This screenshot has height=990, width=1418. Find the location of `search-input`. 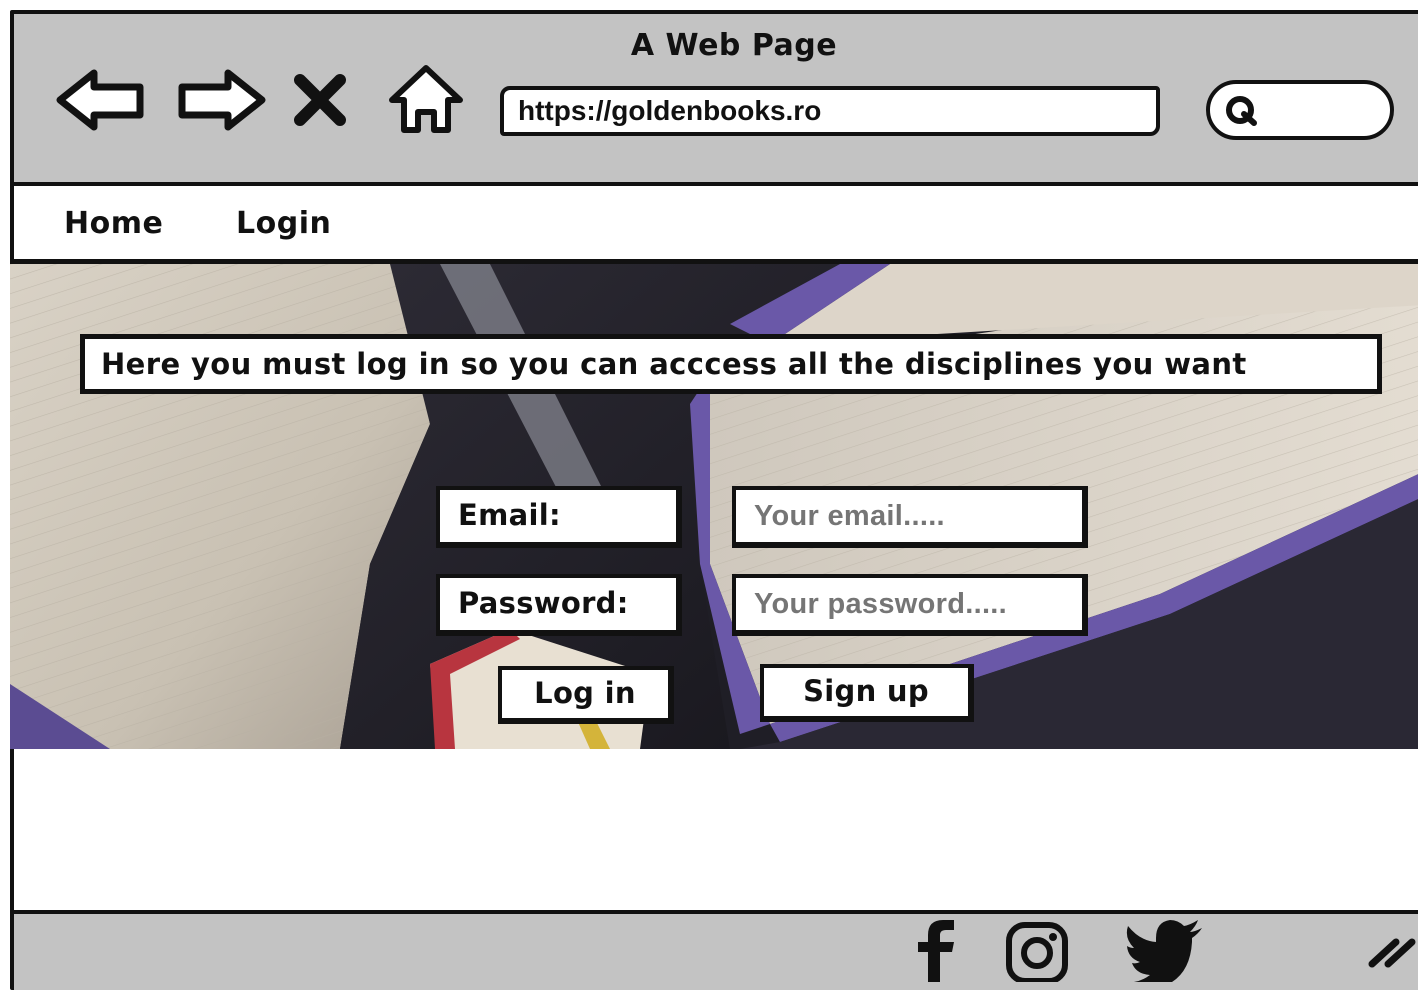

search-input is located at coordinates (1300, 110).